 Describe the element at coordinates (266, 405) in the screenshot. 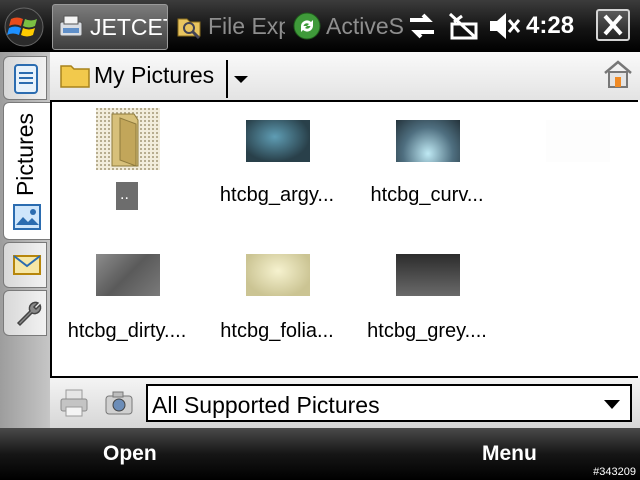

I see `picture-type-value: All Supported Pictures` at that location.